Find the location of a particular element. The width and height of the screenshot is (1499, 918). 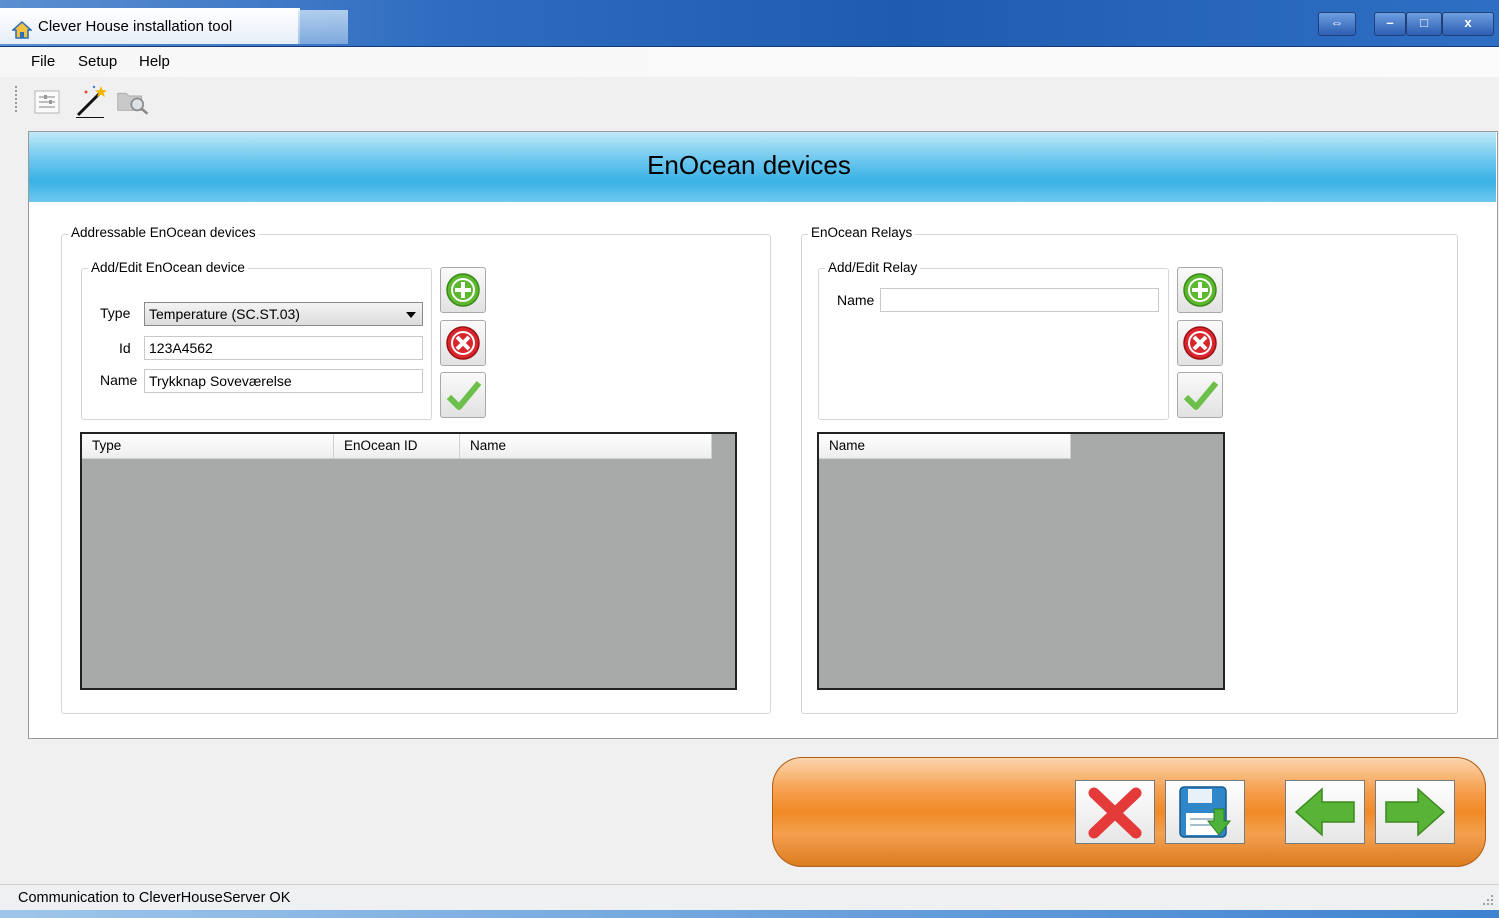

confirm-relay-button is located at coordinates (1200, 395).